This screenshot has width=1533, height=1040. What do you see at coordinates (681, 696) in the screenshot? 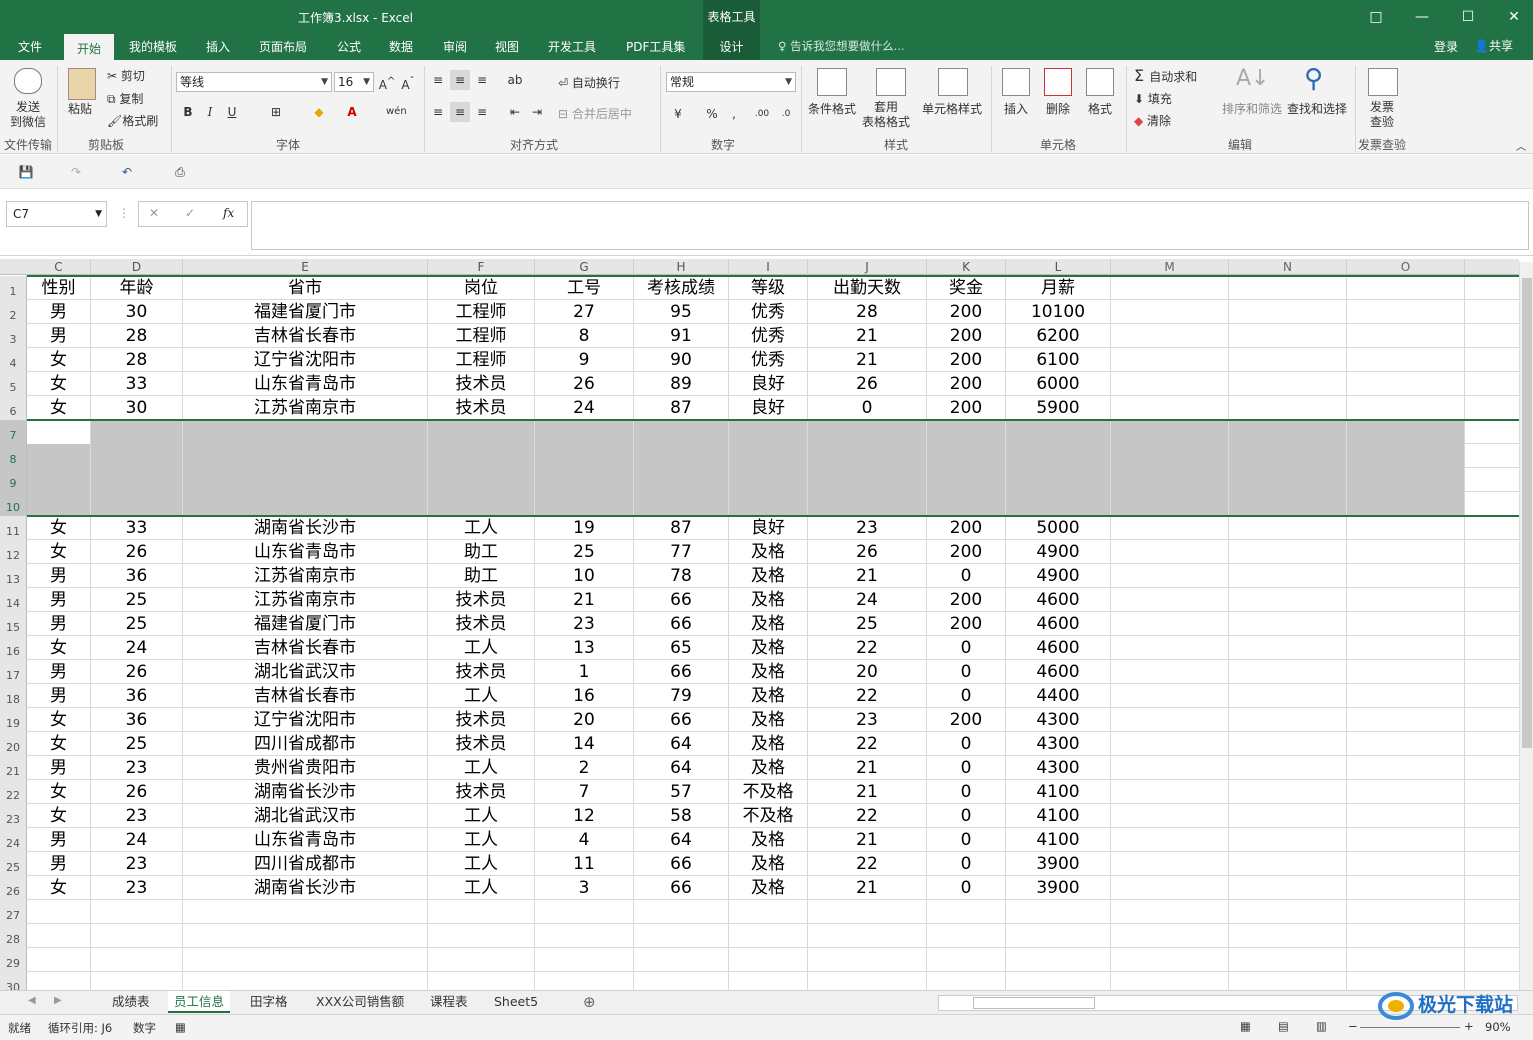
I see `cell: 79` at bounding box center [681, 696].